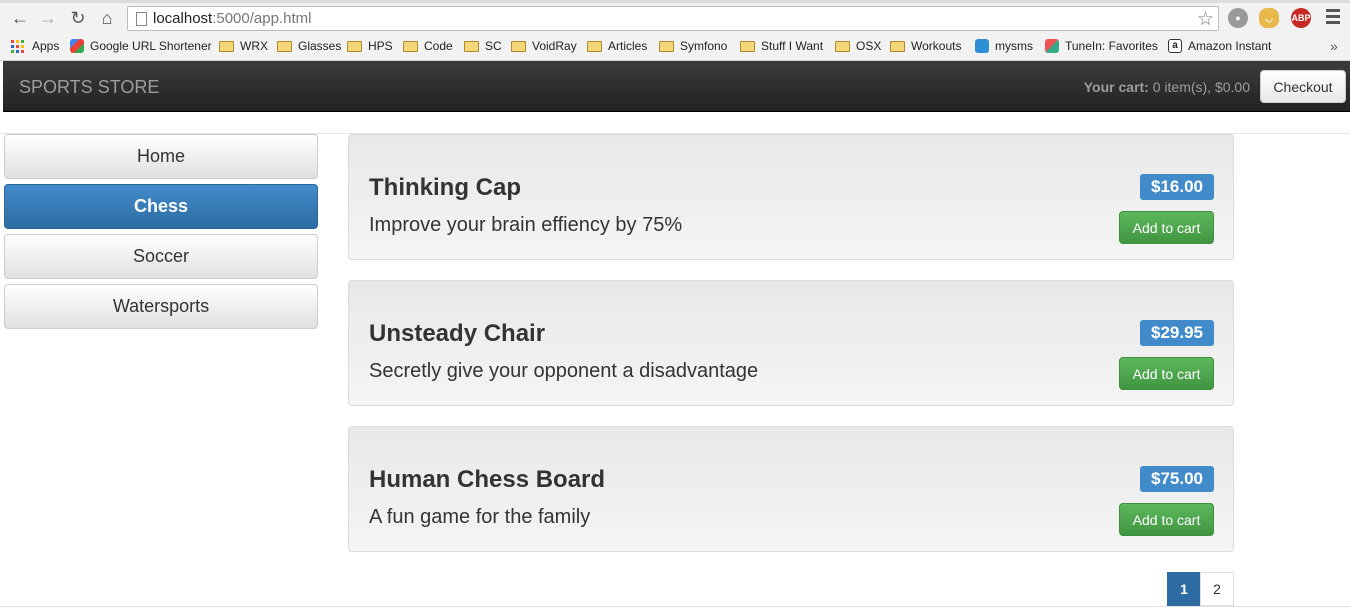 This screenshot has width=1350, height=613. I want to click on amazon-icon: a, so click(1175, 46).